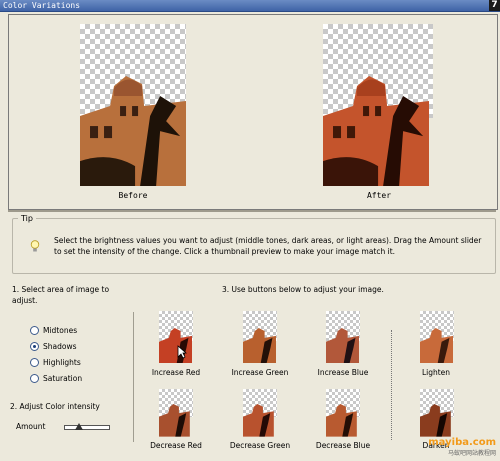  What do you see at coordinates (87, 427) in the screenshot?
I see `amount-slider-track` at bounding box center [87, 427].